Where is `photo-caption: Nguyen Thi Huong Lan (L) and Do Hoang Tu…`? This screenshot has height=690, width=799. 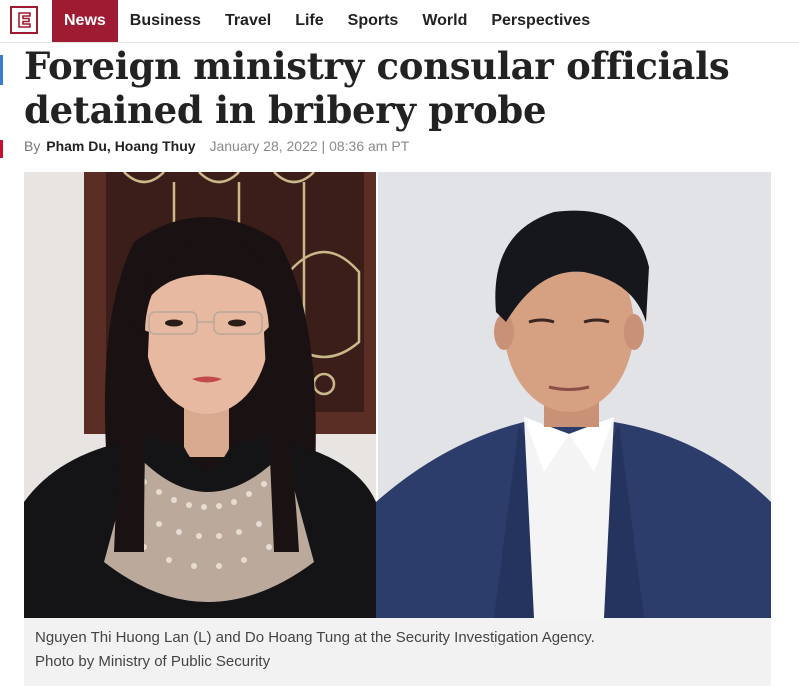
photo-caption: Nguyen Thi Huong Lan (L) and Do Hoang Tu… is located at coordinates (397, 652).